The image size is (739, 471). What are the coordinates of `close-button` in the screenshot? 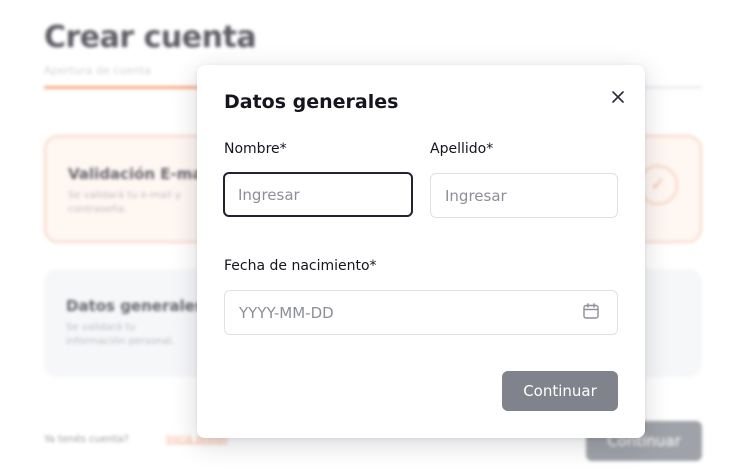 It's located at (618, 94).